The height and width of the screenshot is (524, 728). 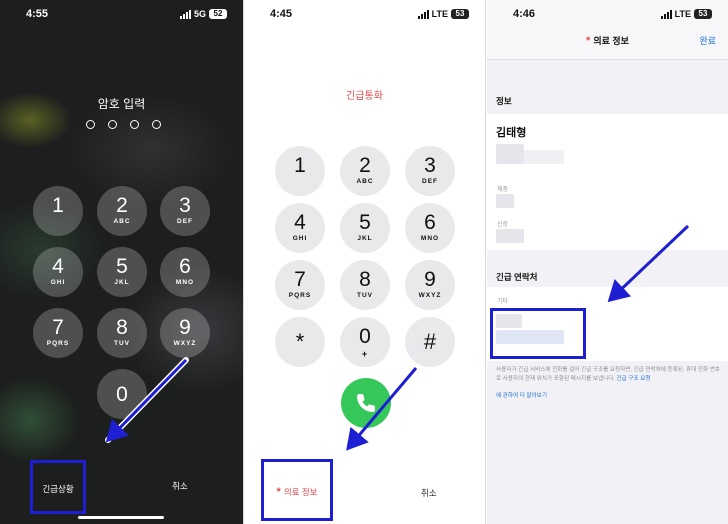 What do you see at coordinates (122, 211) in the screenshot?
I see `keypad-key-2: 2 ABC` at bounding box center [122, 211].